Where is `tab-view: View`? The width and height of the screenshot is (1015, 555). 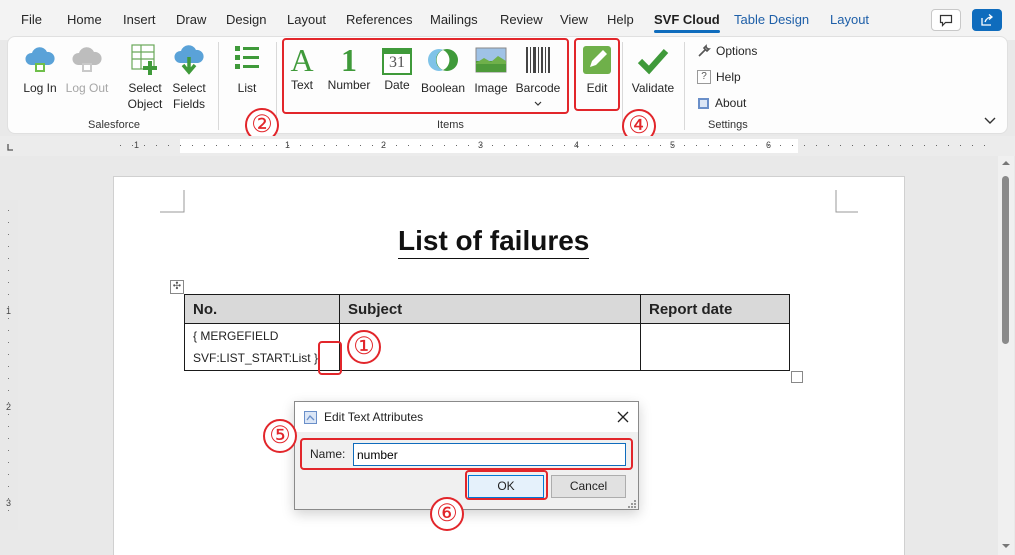 tab-view: View is located at coordinates (574, 19).